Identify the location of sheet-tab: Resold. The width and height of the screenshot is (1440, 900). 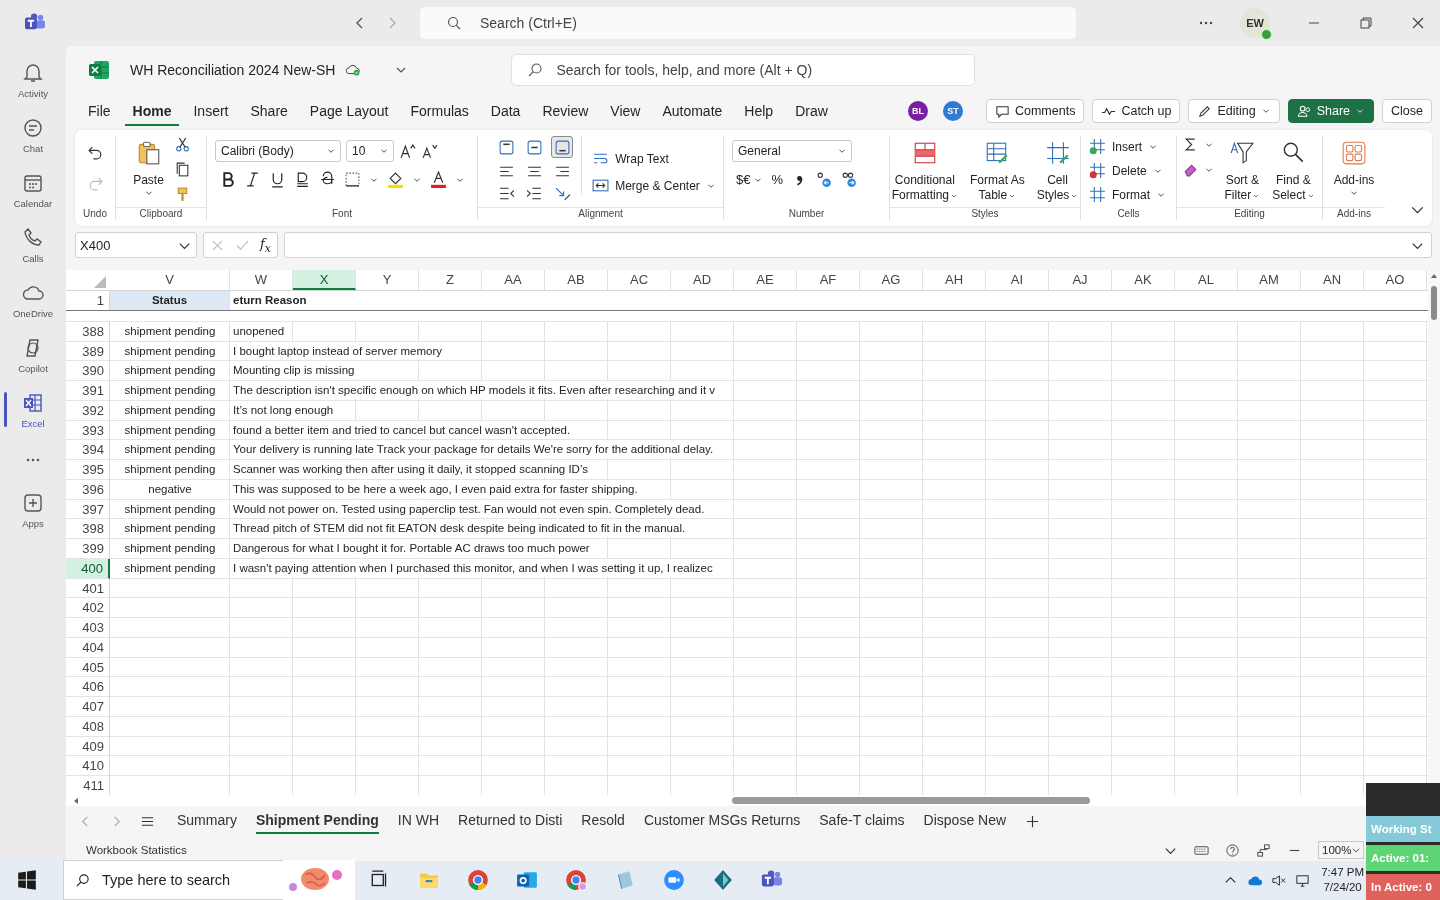
(603, 821).